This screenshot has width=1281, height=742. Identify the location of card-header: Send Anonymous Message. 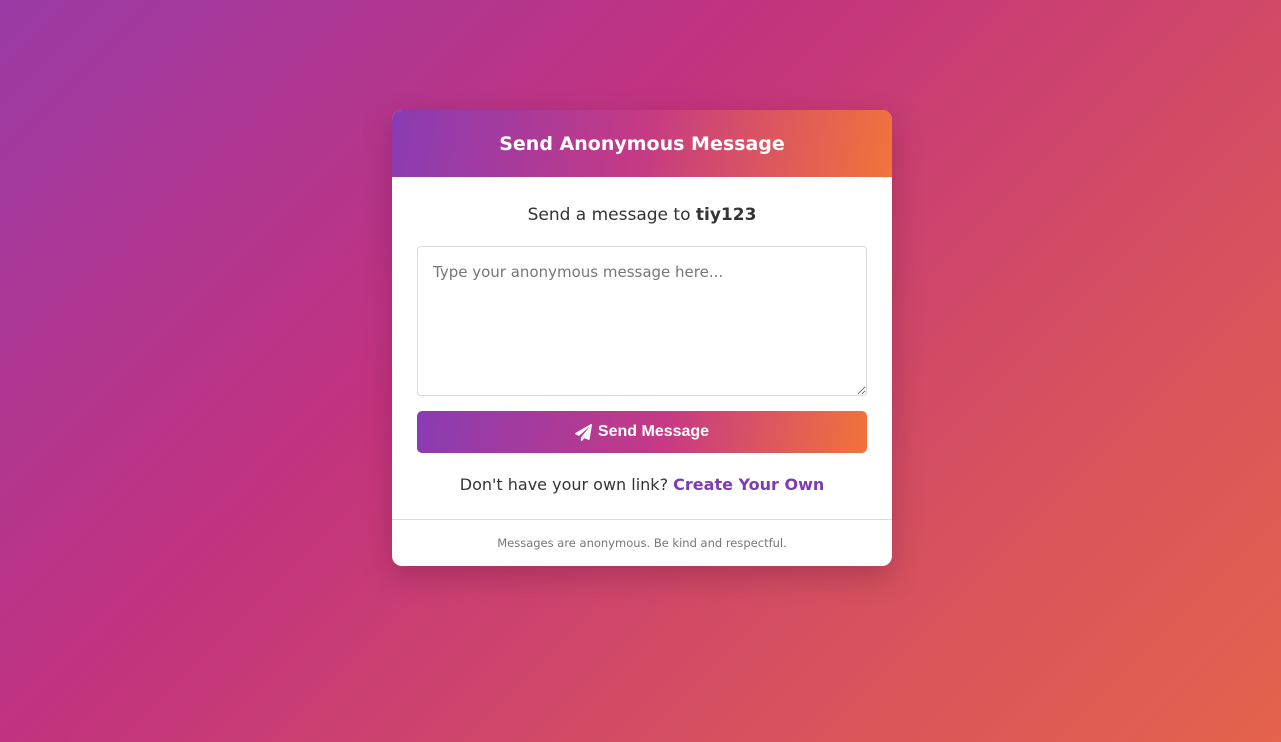
(642, 143).